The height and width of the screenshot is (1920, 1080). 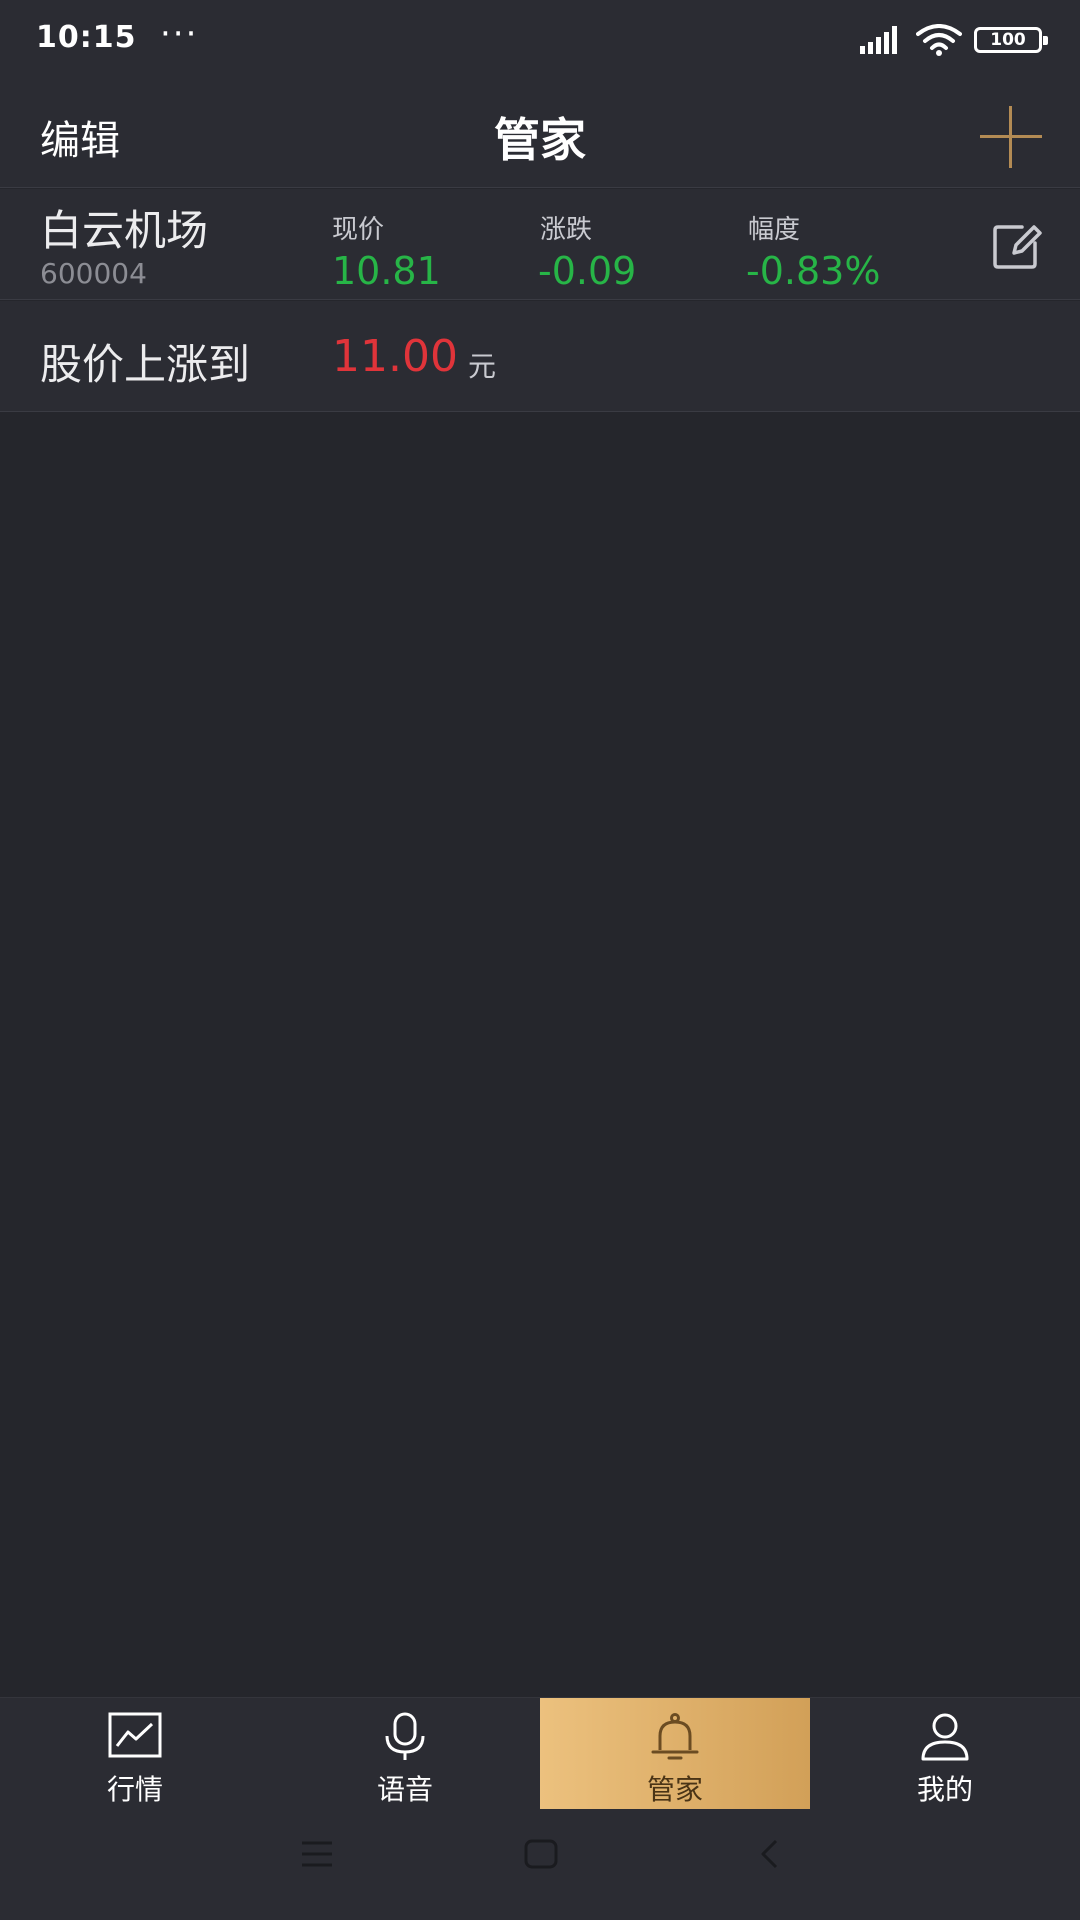 What do you see at coordinates (482, 366) in the screenshot?
I see `alert-unit: 元` at bounding box center [482, 366].